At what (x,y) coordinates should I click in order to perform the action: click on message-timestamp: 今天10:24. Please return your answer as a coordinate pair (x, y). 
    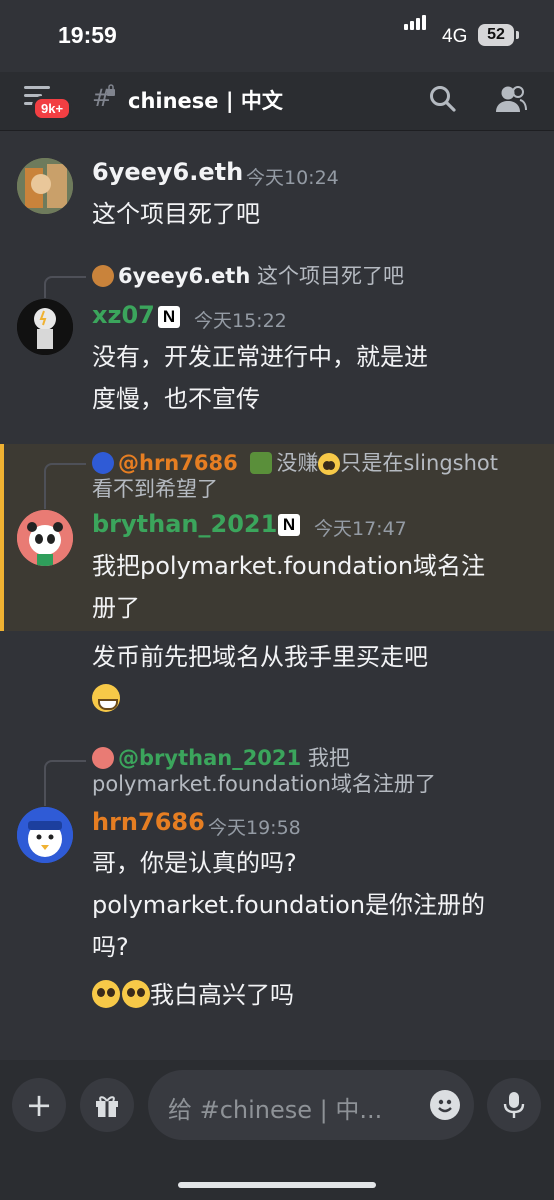
    Looking at the image, I should click on (292, 178).